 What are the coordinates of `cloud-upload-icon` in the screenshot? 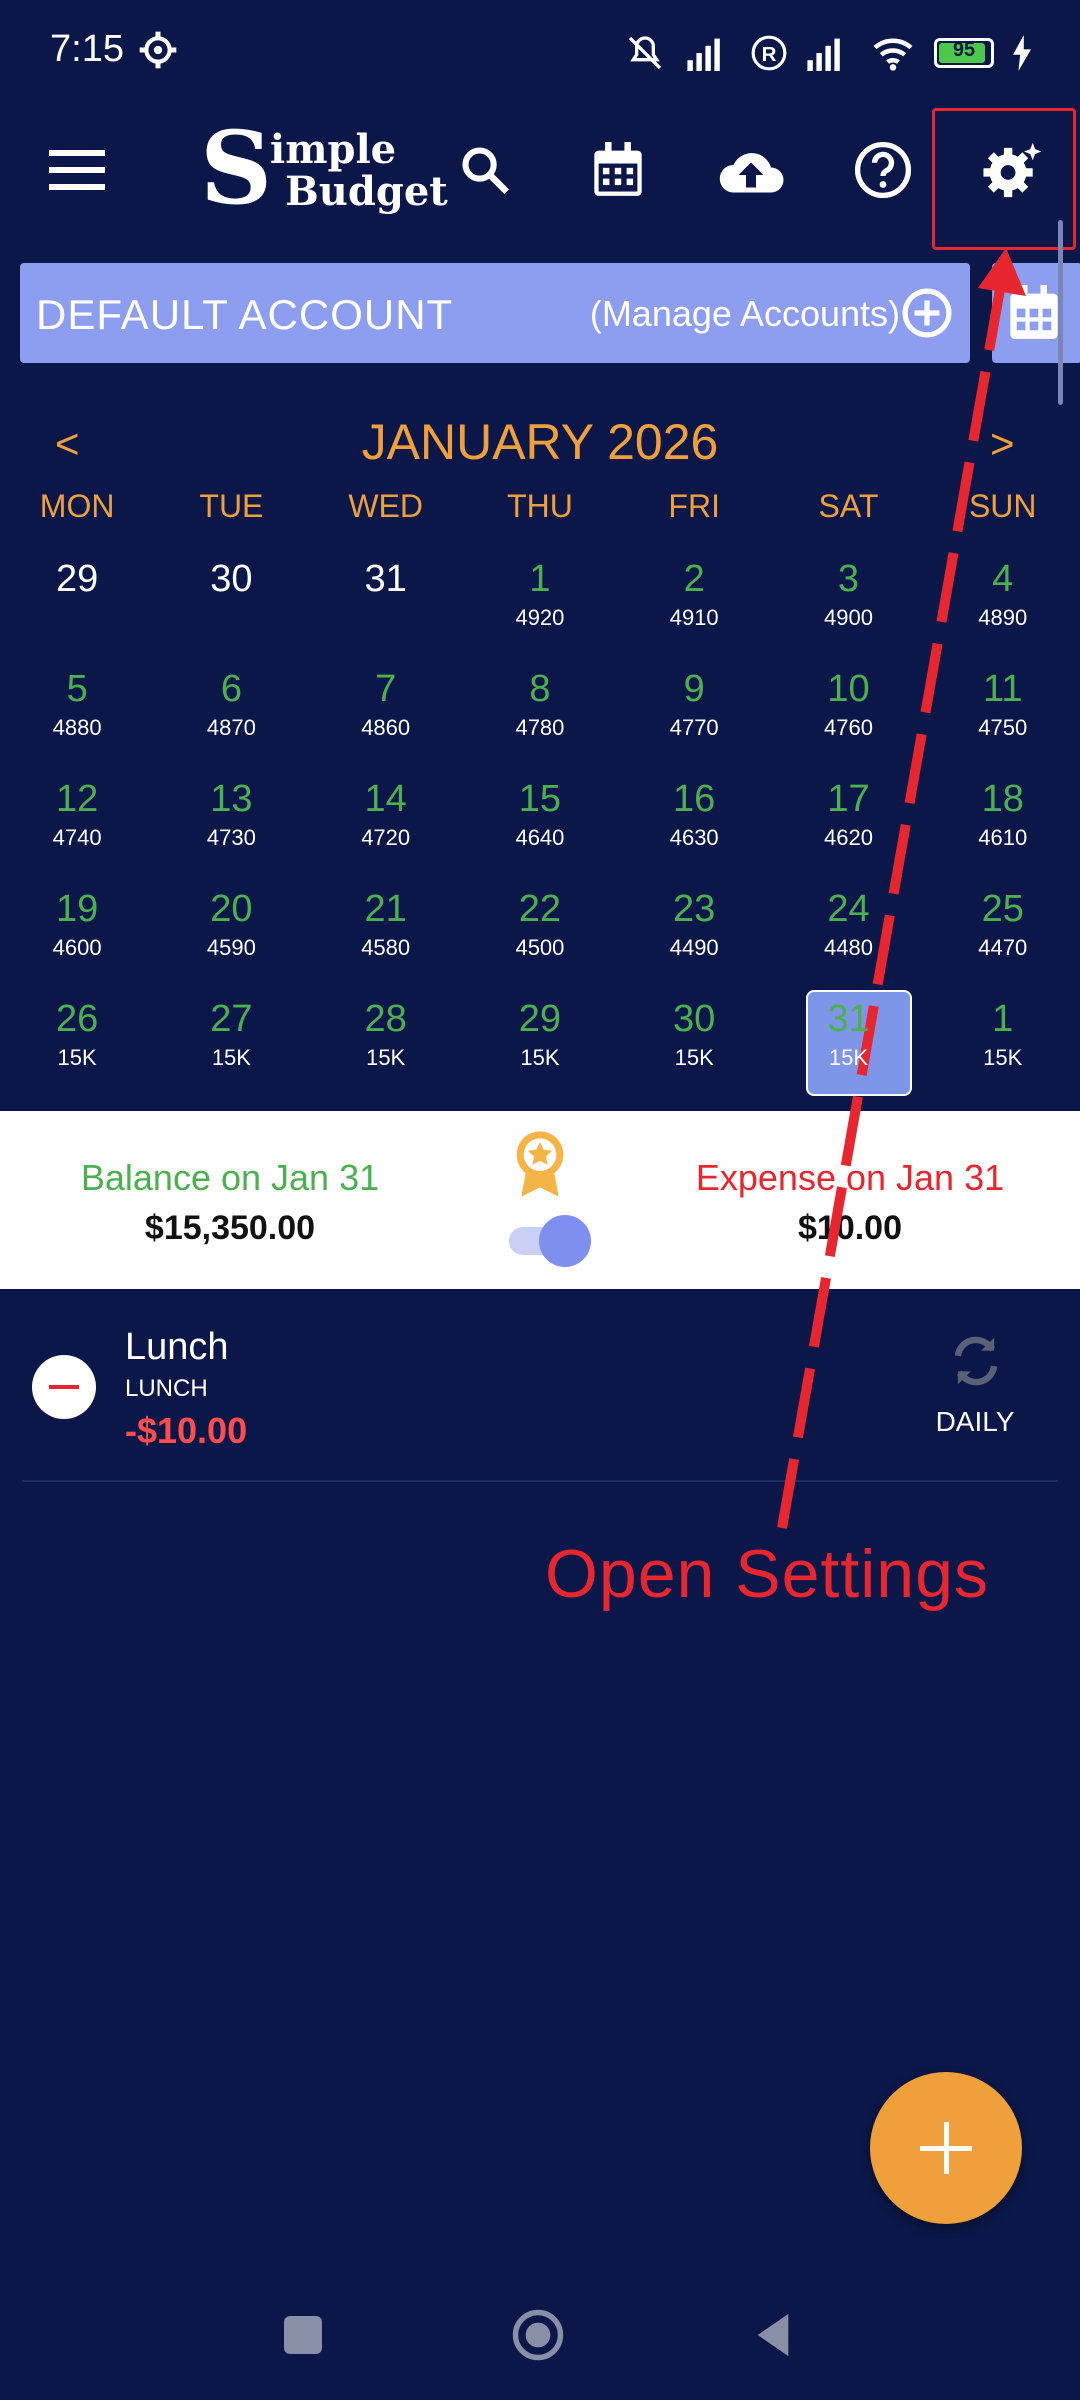 It's located at (751, 170).